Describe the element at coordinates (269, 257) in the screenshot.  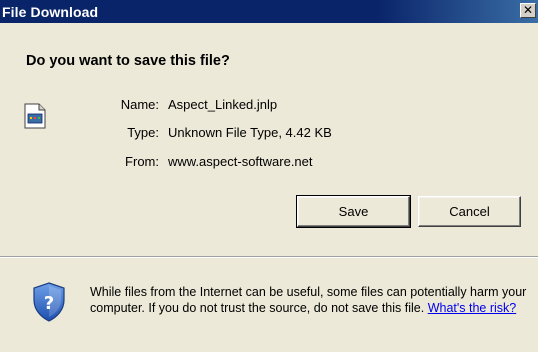
I see `divider` at that location.